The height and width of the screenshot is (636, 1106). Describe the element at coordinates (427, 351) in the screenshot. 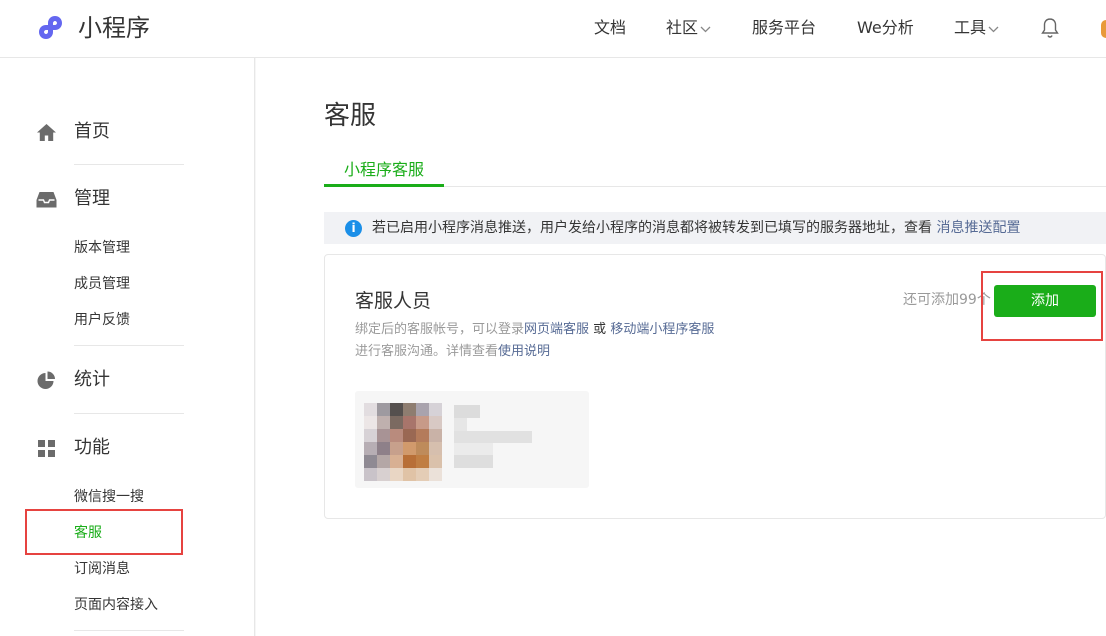

I see `desc-text: 进行客服沟通。详情查看` at that location.